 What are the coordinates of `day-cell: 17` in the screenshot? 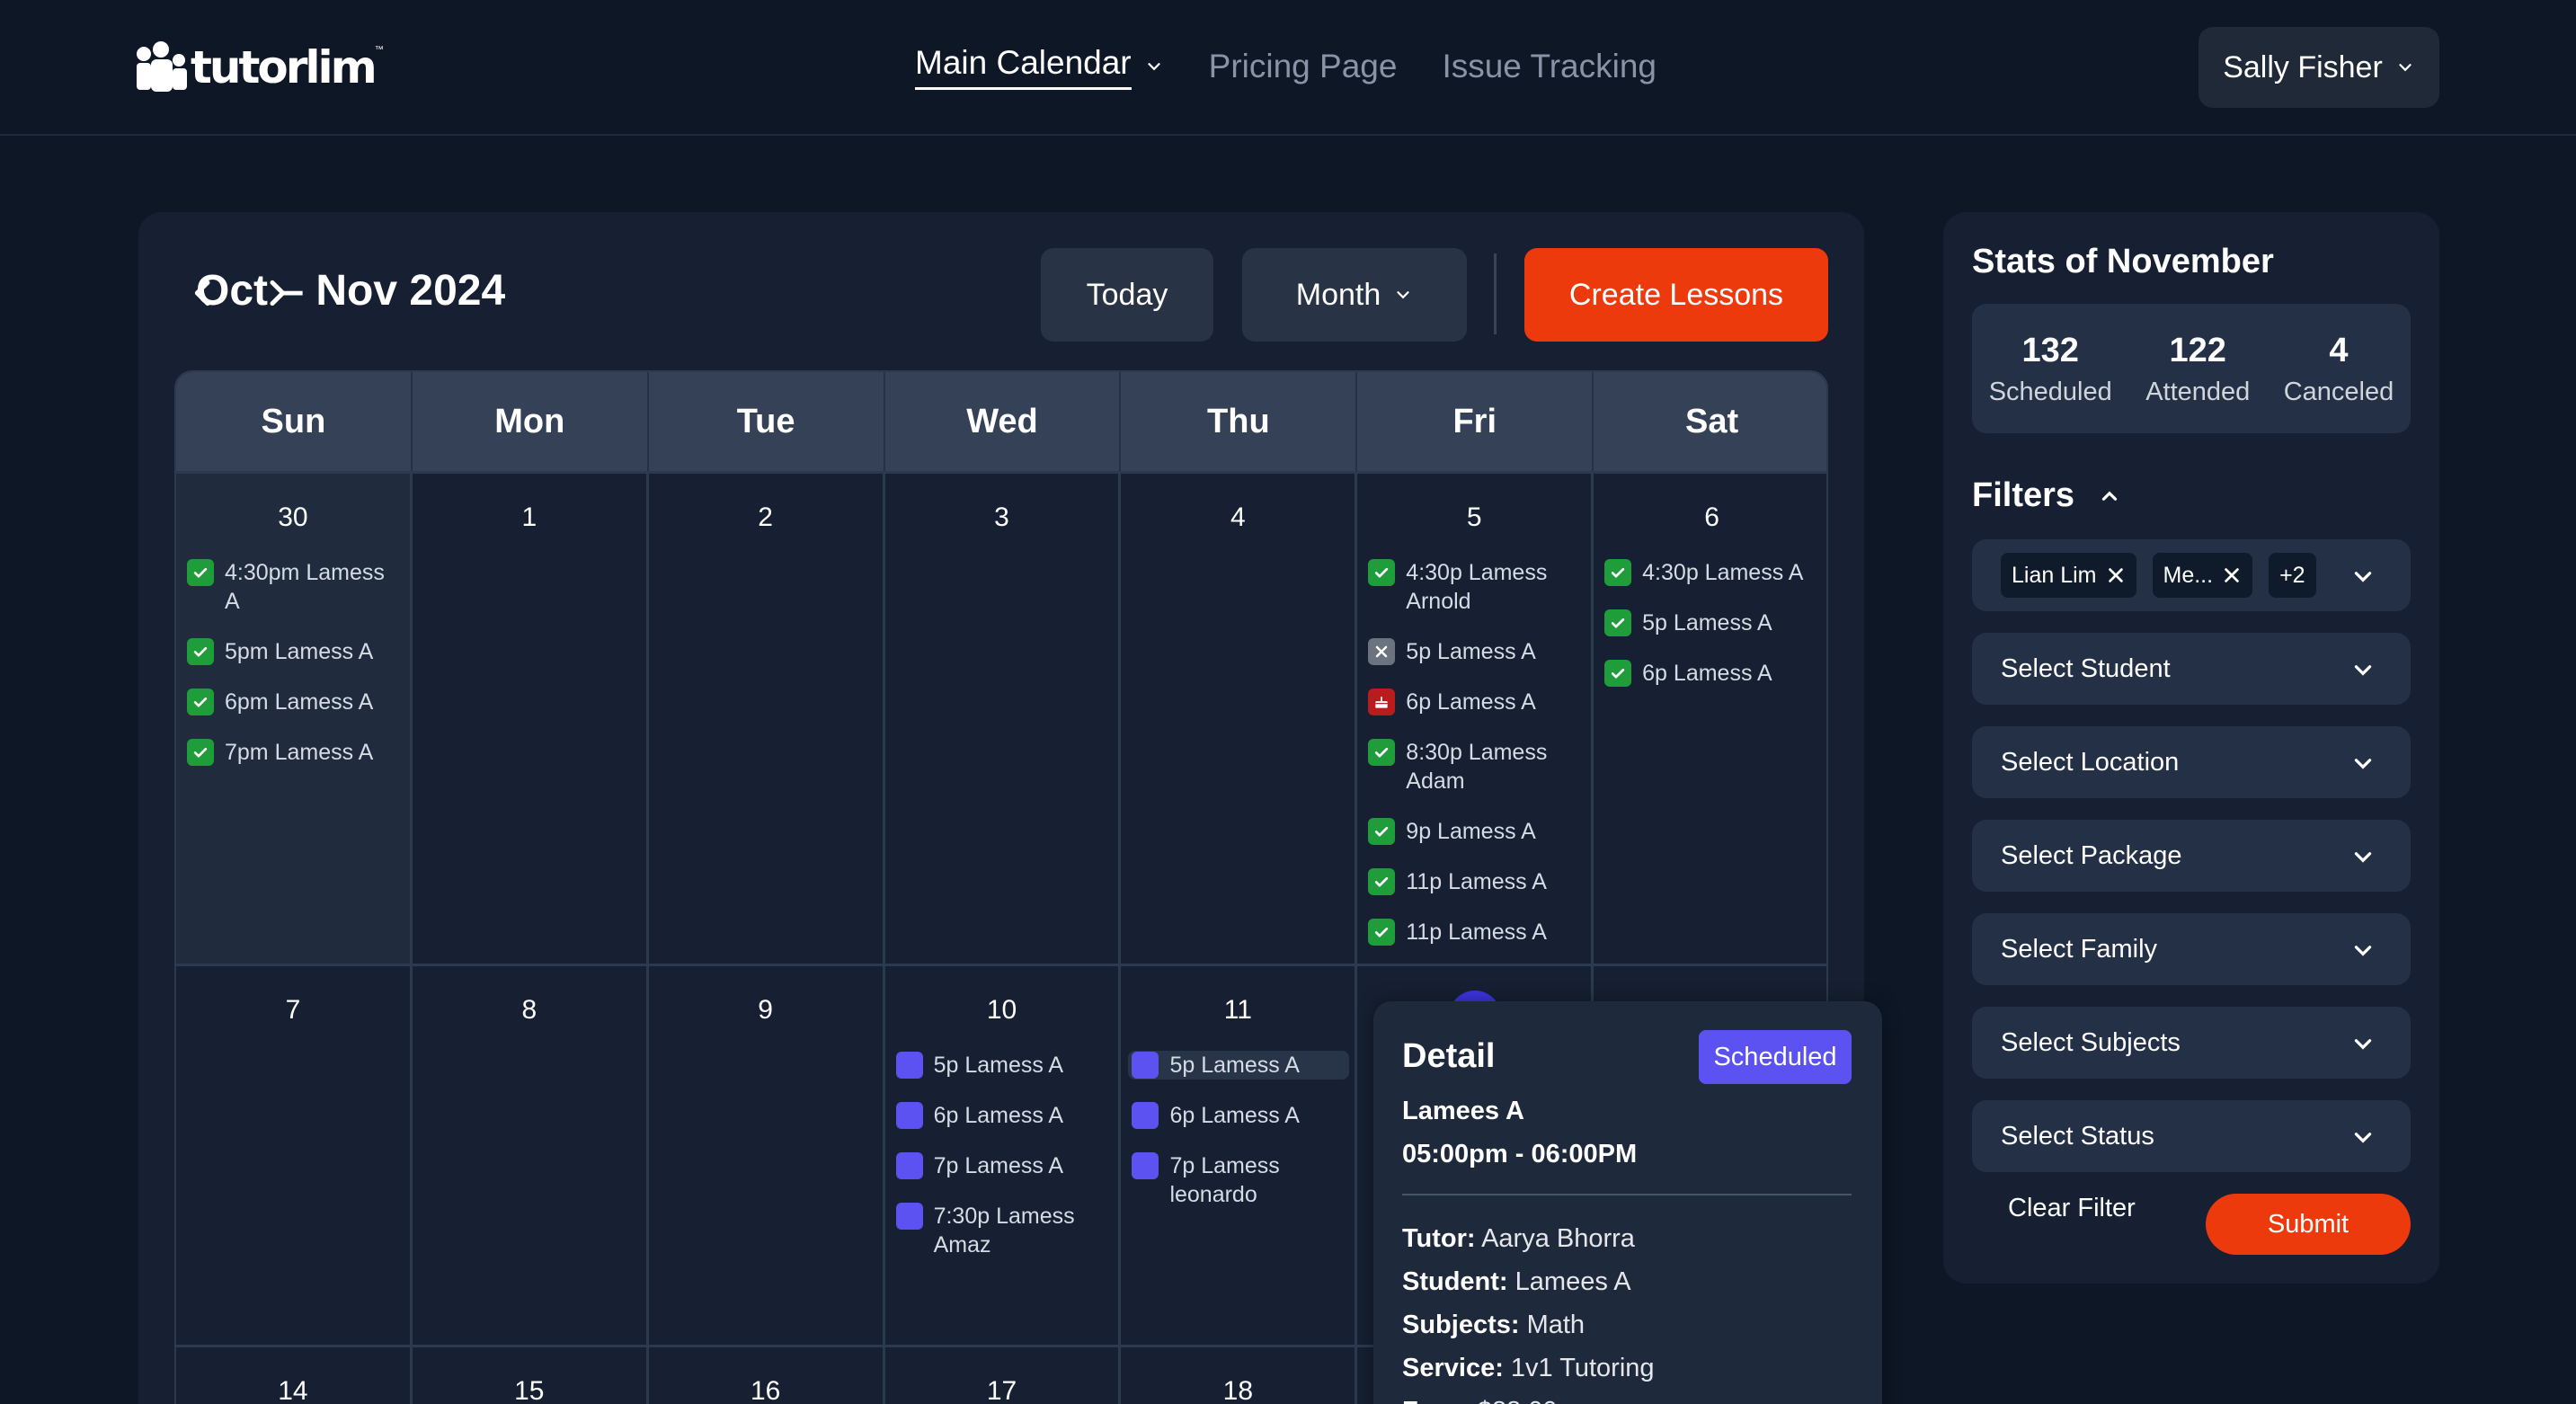 It's located at (1003, 1375).